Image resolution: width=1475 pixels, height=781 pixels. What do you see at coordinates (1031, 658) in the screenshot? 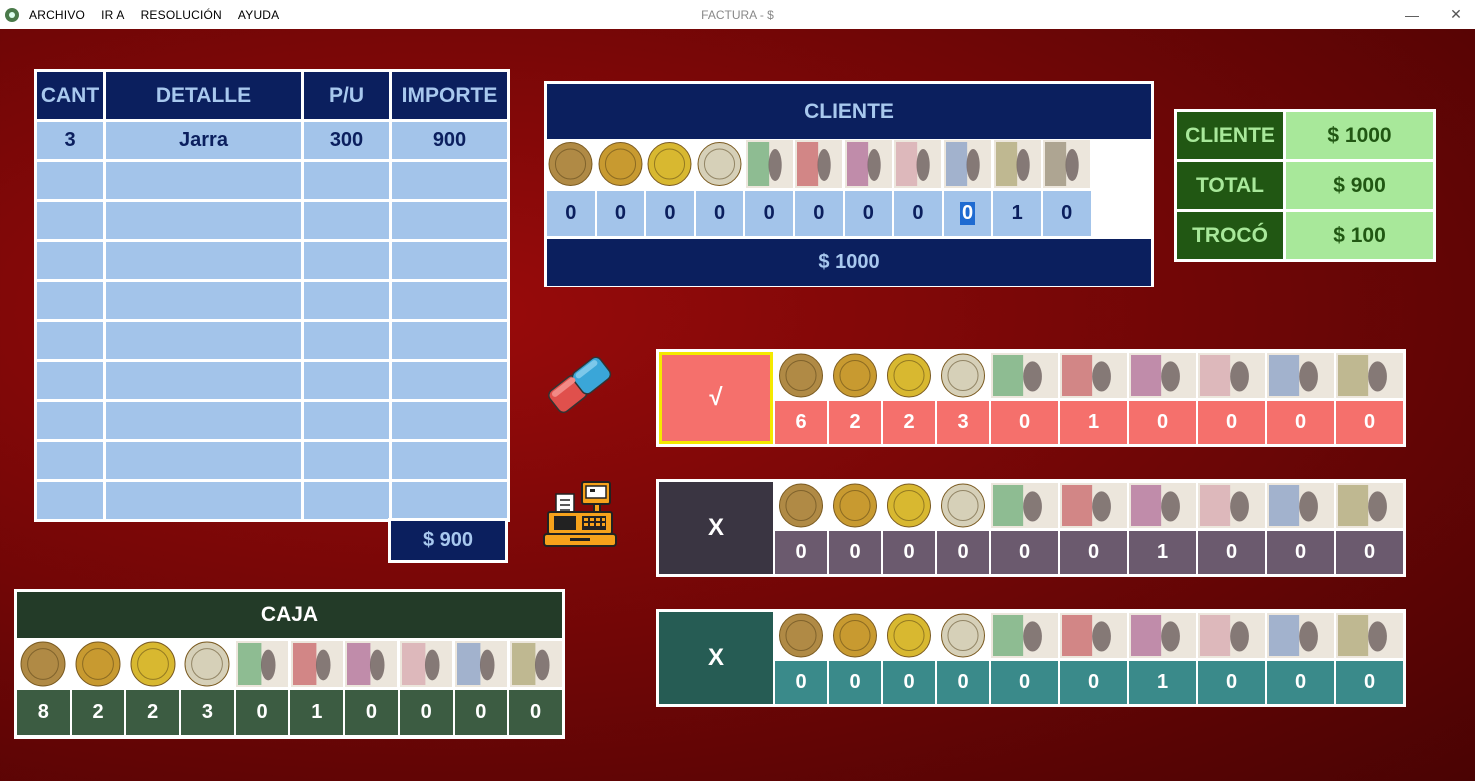
I see `answer-row-wrong-2: X 0 0 0 0 0 0 1 0 0 0` at bounding box center [1031, 658].